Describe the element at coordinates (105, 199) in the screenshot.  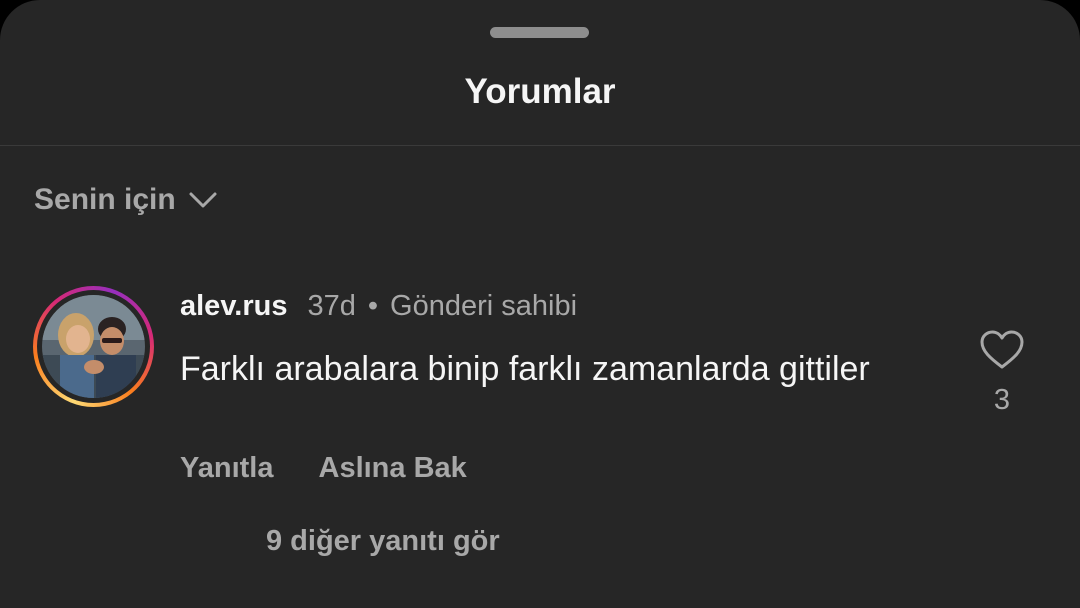
I see `sort-label: Senin için` at that location.